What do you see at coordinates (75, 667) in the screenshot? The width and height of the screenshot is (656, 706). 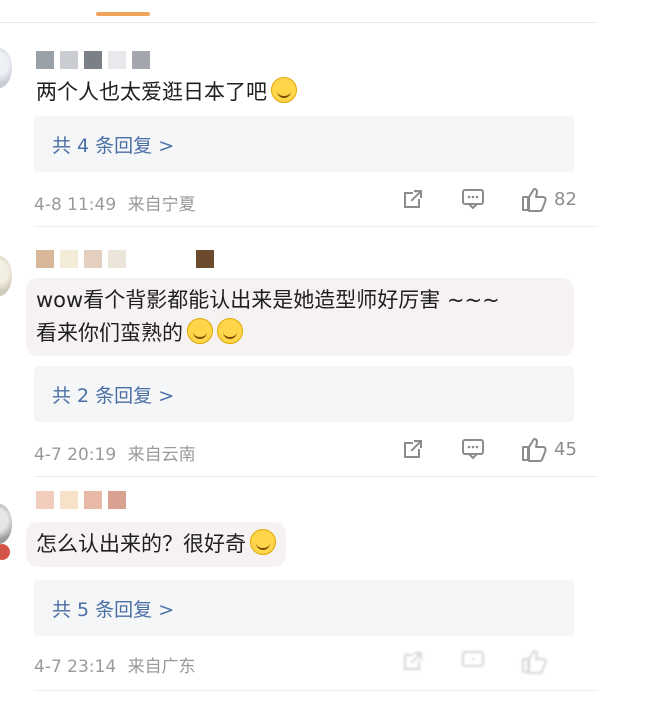 I see `timestamp: 4-7 23:14` at bounding box center [75, 667].